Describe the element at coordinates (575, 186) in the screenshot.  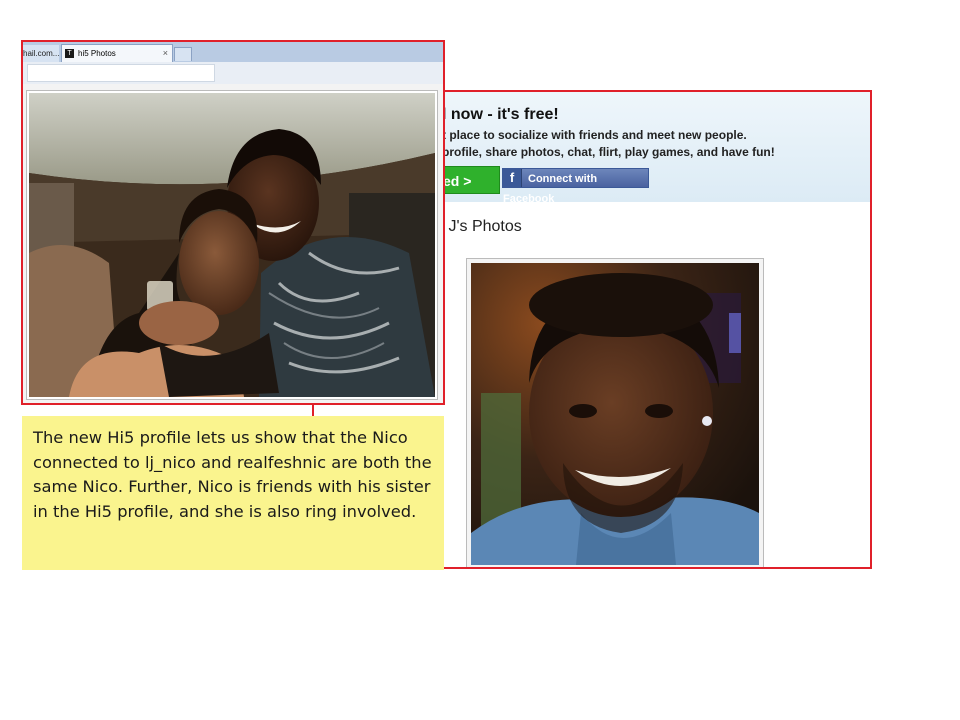
I see `connect-with-facebook-button: f Connect with Facebook` at that location.